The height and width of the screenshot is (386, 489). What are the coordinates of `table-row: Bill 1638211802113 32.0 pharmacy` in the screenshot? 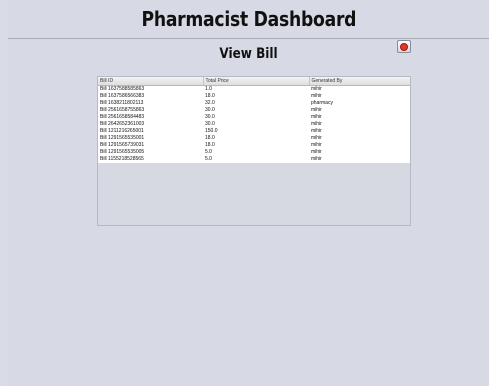 It's located at (254, 103).